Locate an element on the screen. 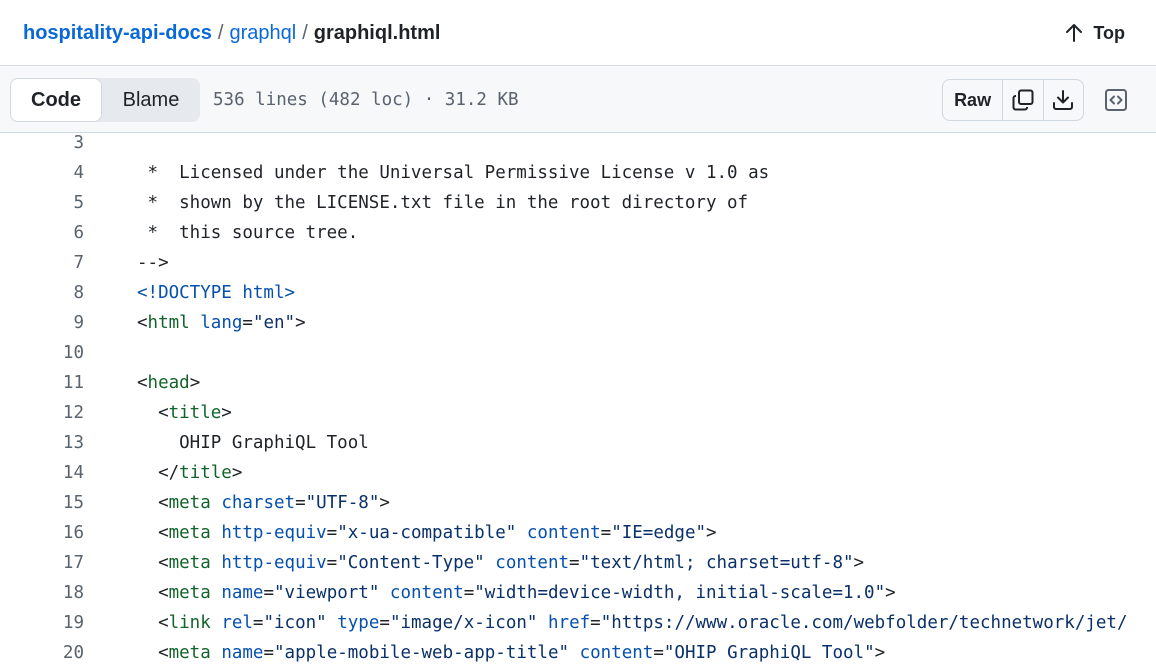  line-number: 5 is located at coordinates (42, 203).